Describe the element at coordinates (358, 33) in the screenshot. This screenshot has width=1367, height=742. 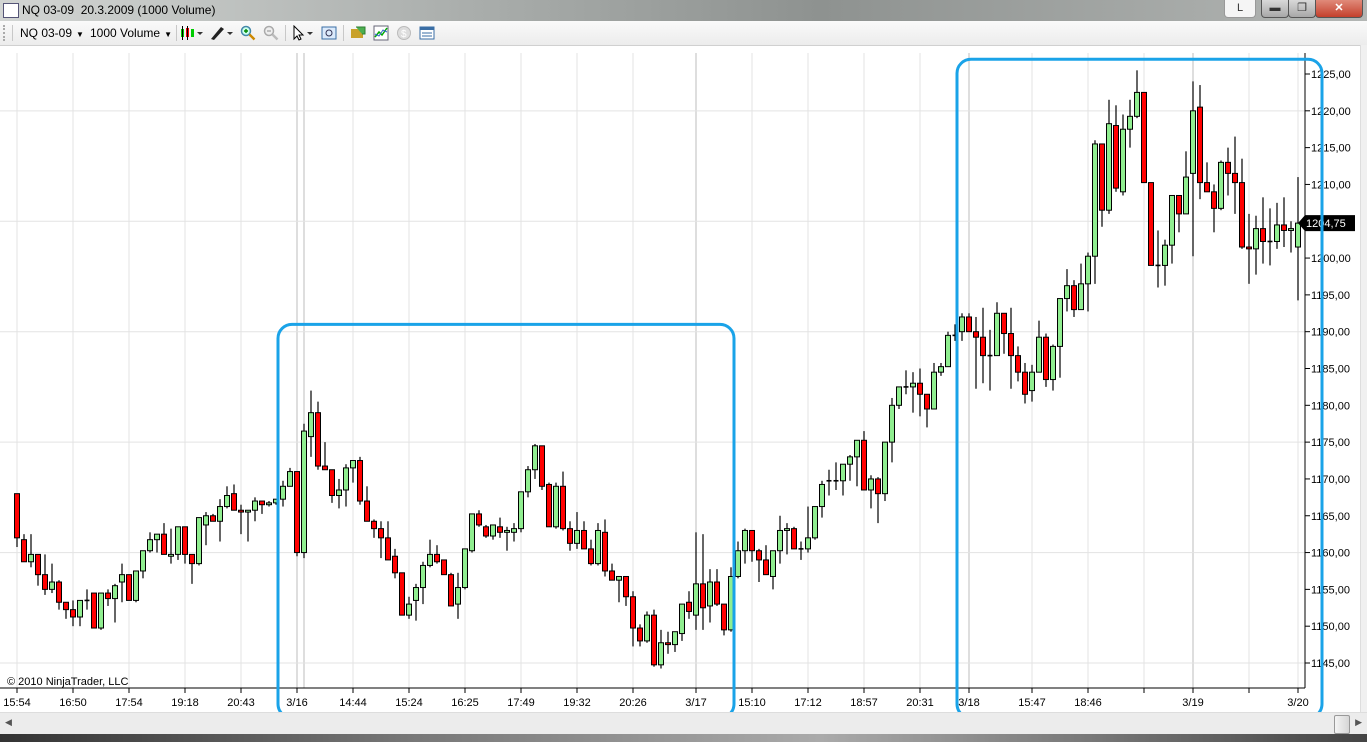
I see `strategies-icon` at that location.